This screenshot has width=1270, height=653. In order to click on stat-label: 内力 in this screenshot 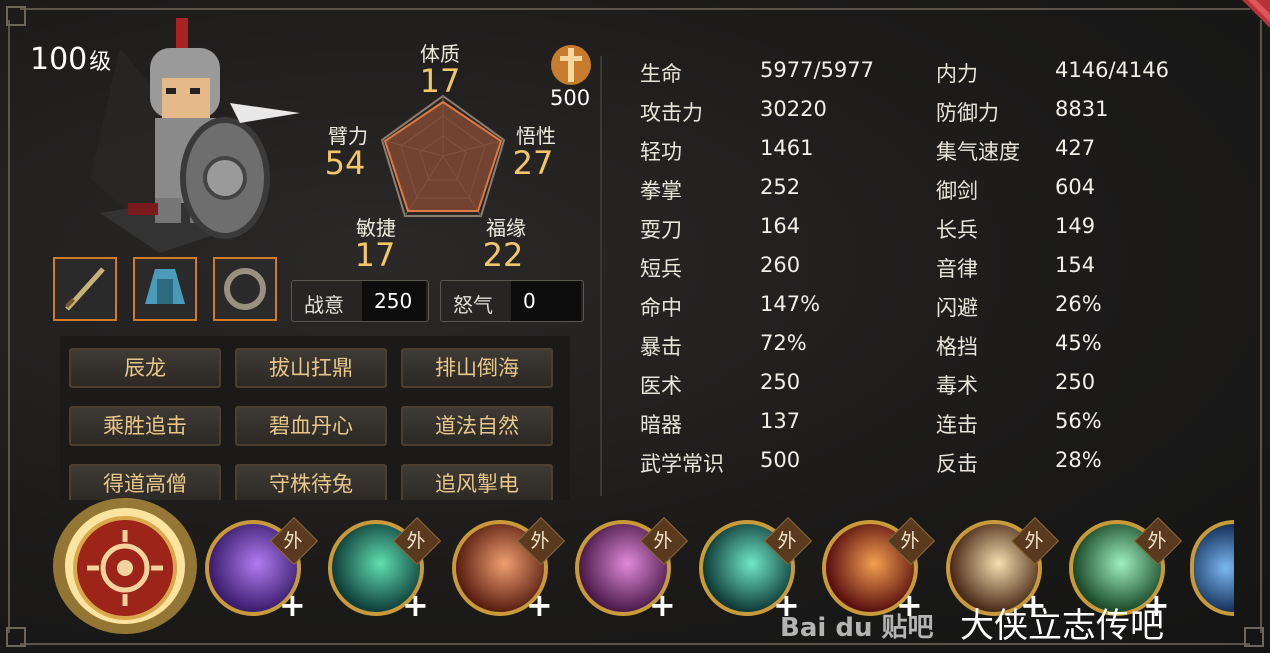, I will do `click(957, 74)`.